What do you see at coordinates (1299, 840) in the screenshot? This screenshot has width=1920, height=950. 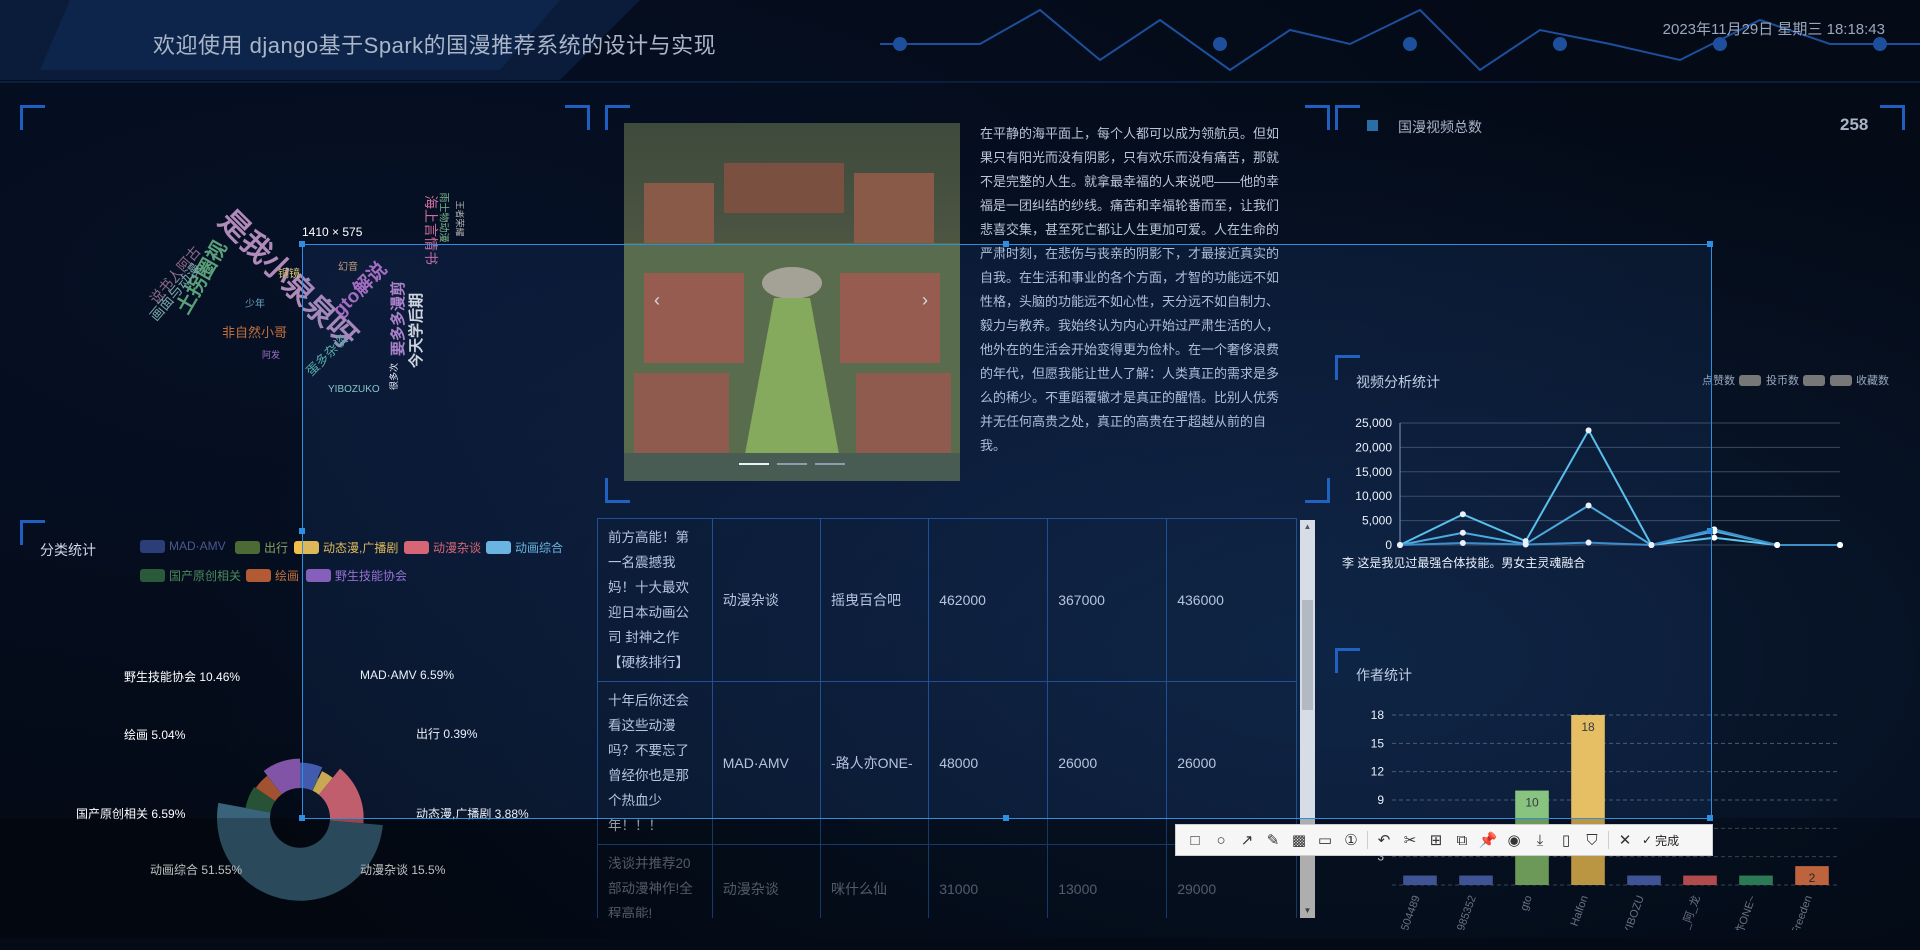 I see `mosaic-tool-icon: ▩` at bounding box center [1299, 840].